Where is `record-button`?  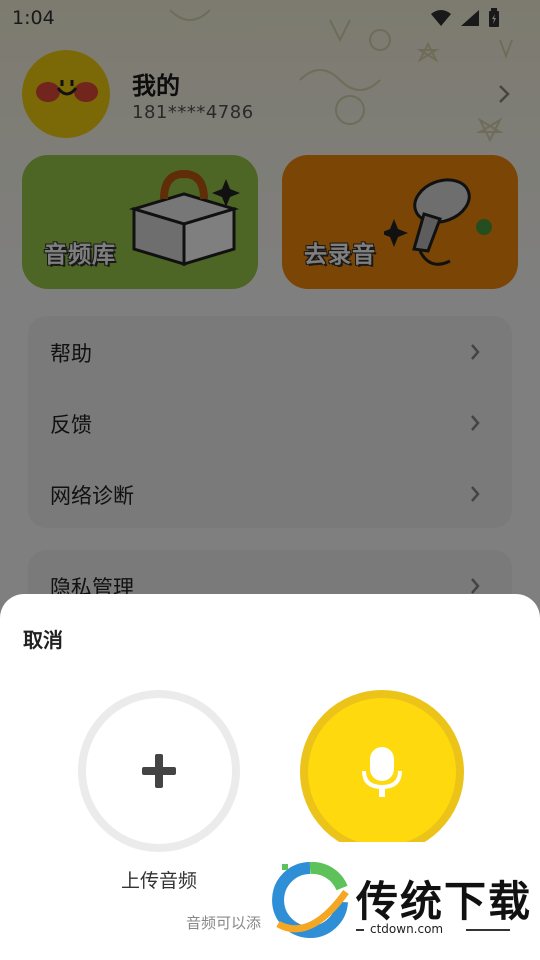 record-button is located at coordinates (382, 772).